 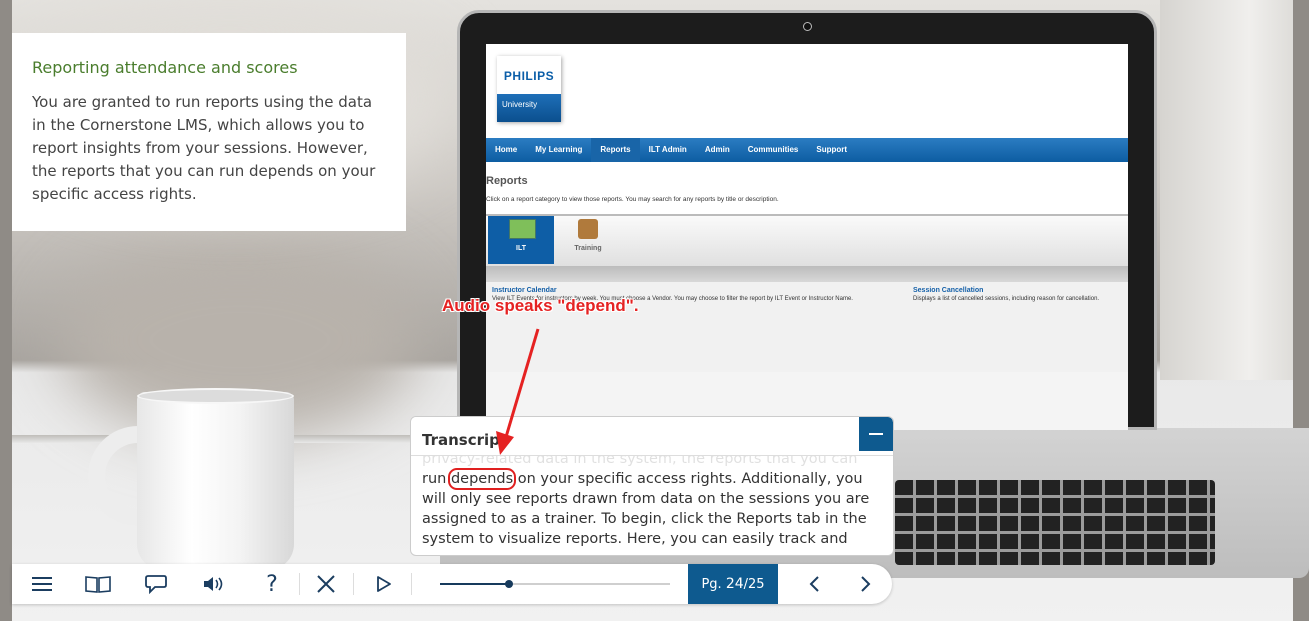 What do you see at coordinates (559, 149) in the screenshot?
I see `lms-nav-my-learning: My Learning` at bounding box center [559, 149].